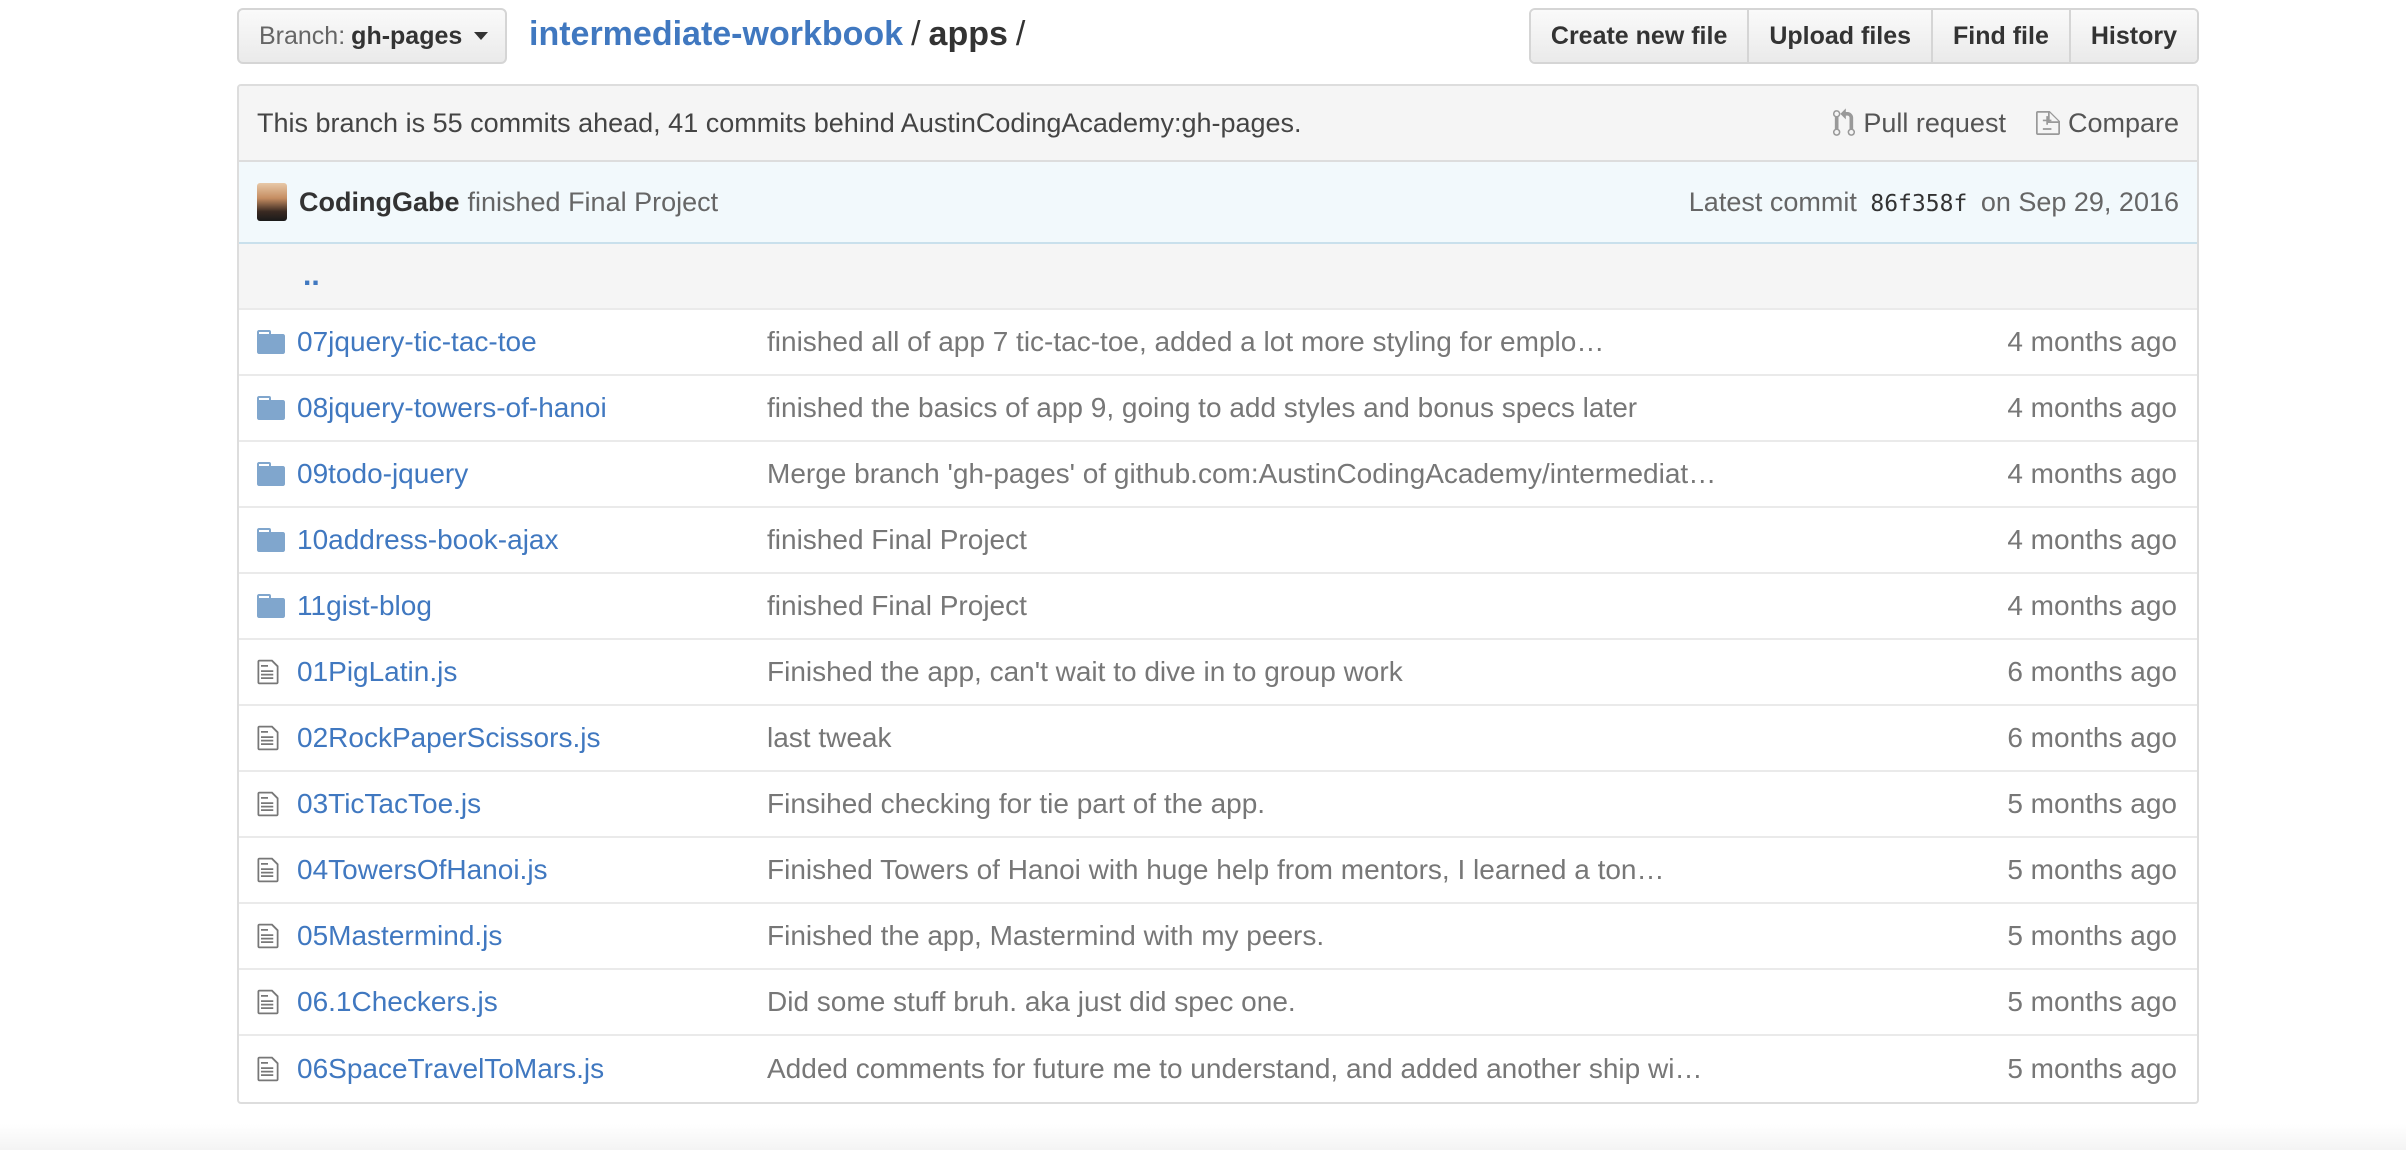 The width and height of the screenshot is (2406, 1150). I want to click on branch-select-button: Branch: gh-pages, so click(372, 36).